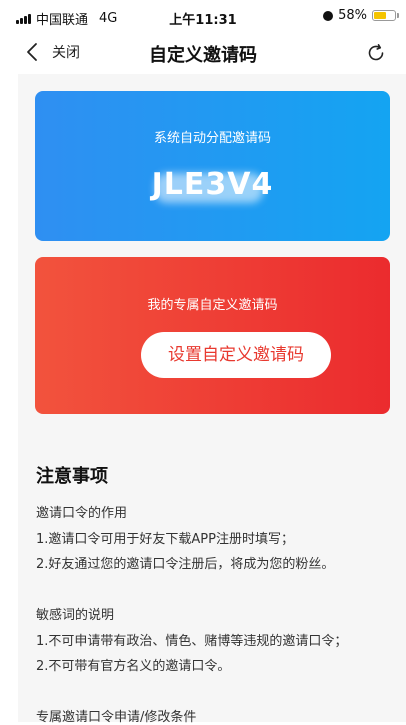  What do you see at coordinates (352, 15) in the screenshot?
I see `battery-percent: 58%` at bounding box center [352, 15].